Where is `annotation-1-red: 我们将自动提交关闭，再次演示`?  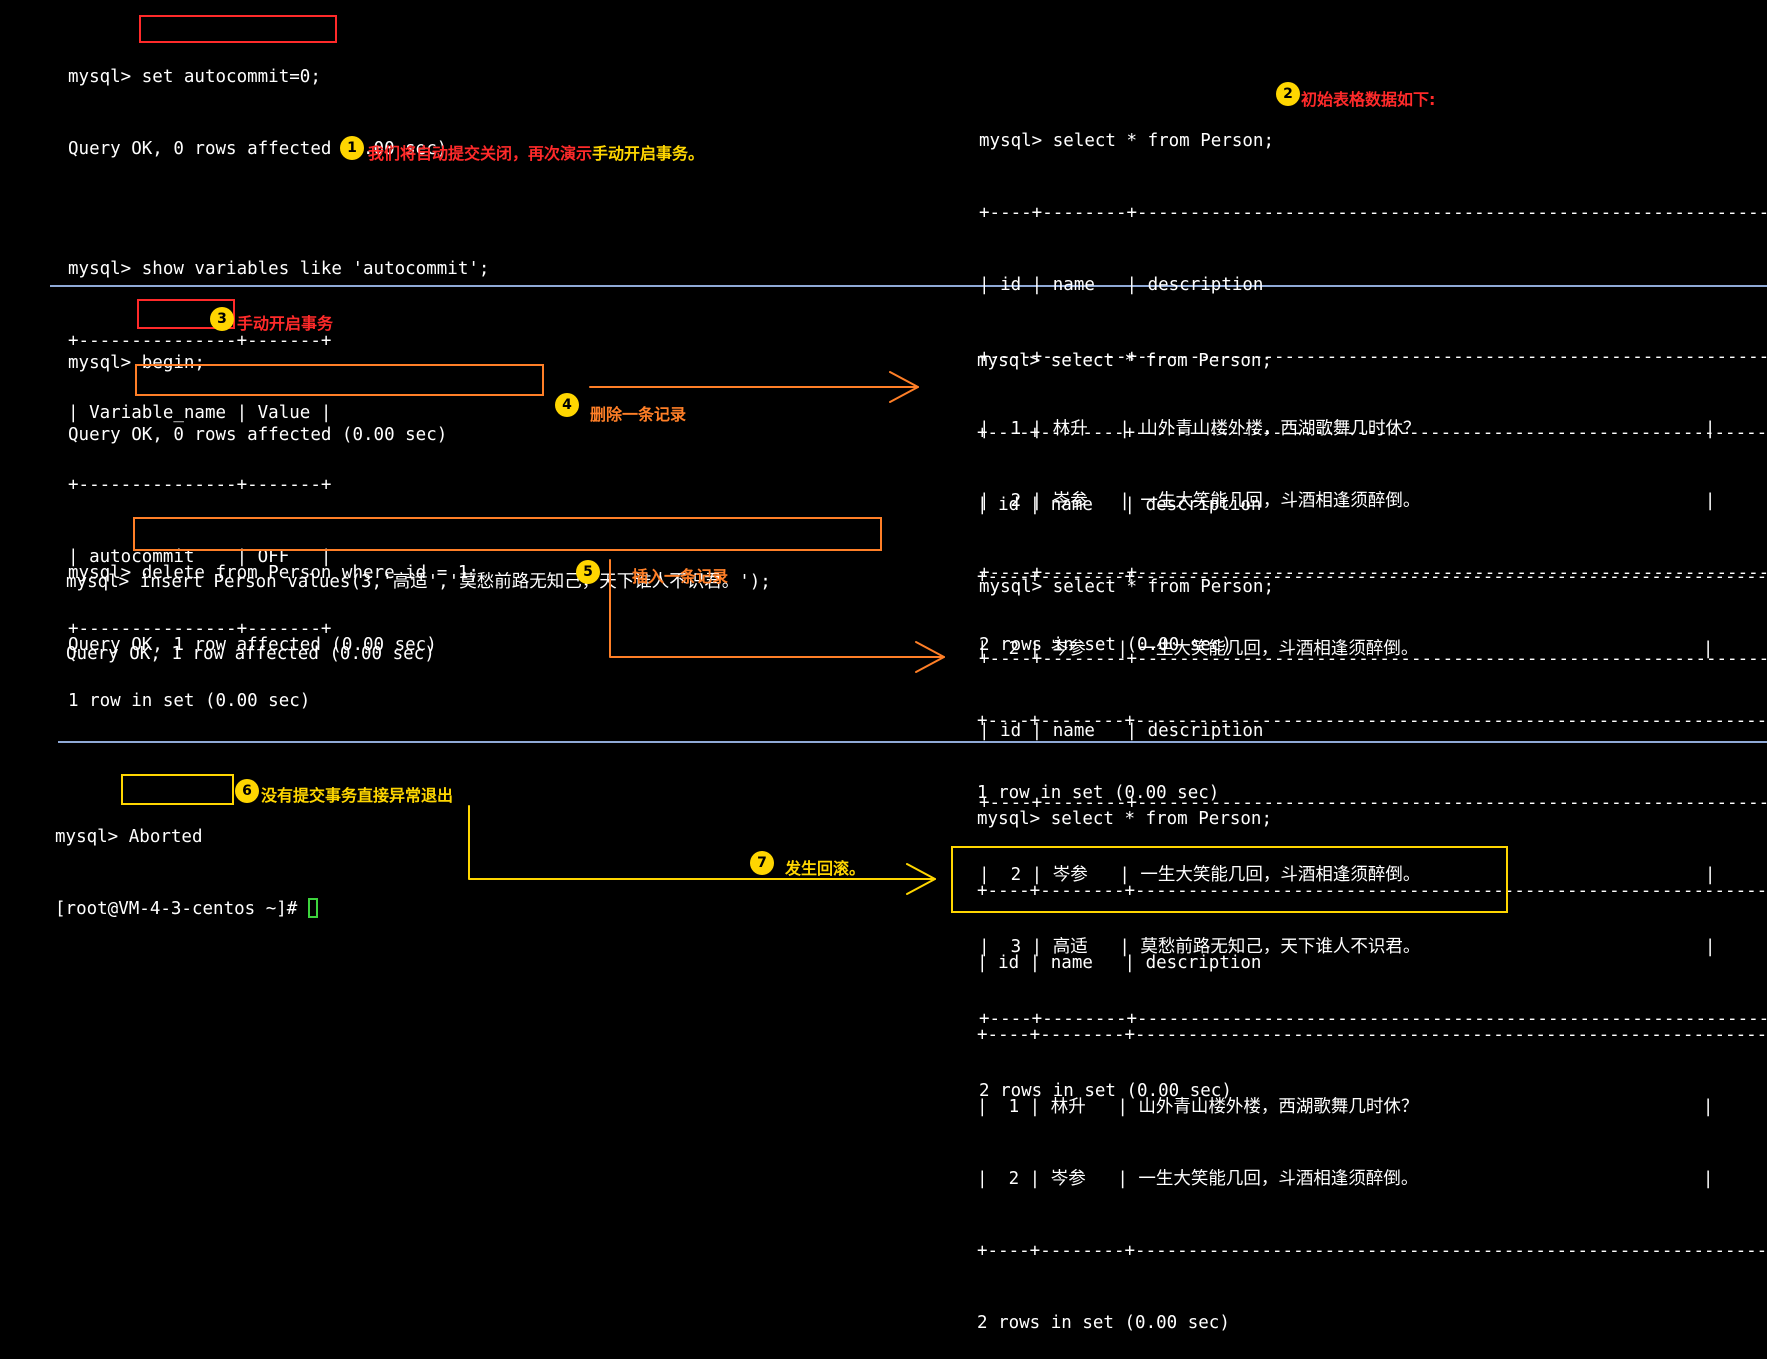
annotation-1-red: 我们将自动提交关闭，再次演示 is located at coordinates (480, 153).